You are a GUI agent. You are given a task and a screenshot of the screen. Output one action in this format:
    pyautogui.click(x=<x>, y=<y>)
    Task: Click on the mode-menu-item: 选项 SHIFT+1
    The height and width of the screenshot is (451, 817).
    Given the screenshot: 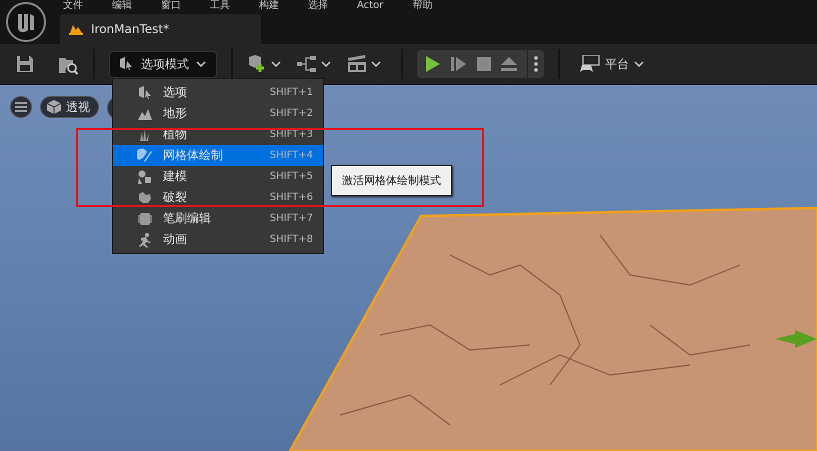 What is the action you would take?
    pyautogui.click(x=218, y=92)
    